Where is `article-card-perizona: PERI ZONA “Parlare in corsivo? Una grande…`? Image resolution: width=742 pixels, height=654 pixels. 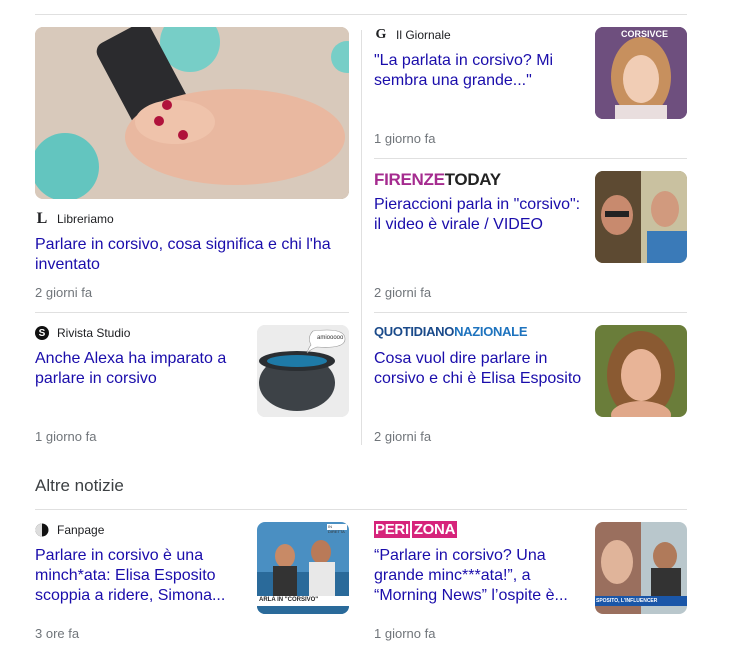
article-card-perizona: PERI ZONA “Parlare in corsivo? Una grande… is located at coordinates (530, 581).